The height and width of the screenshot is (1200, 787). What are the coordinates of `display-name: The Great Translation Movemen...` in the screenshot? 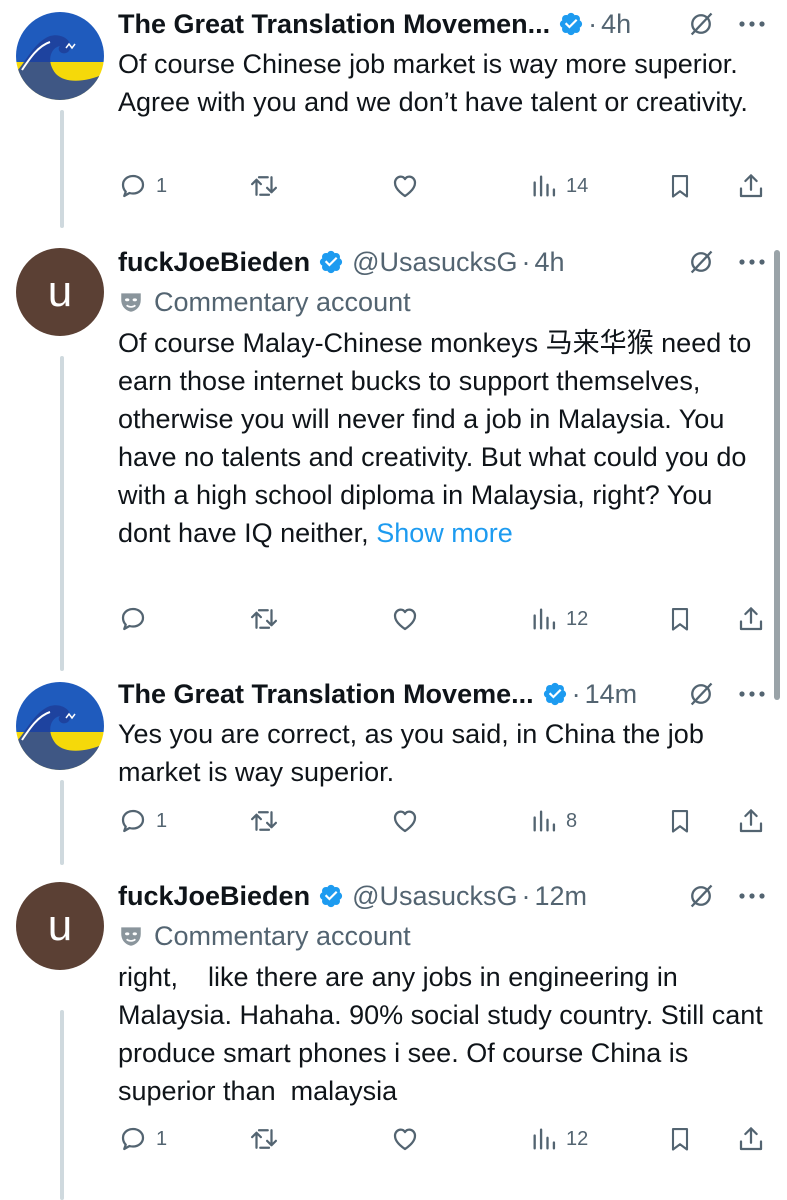 It's located at (334, 24).